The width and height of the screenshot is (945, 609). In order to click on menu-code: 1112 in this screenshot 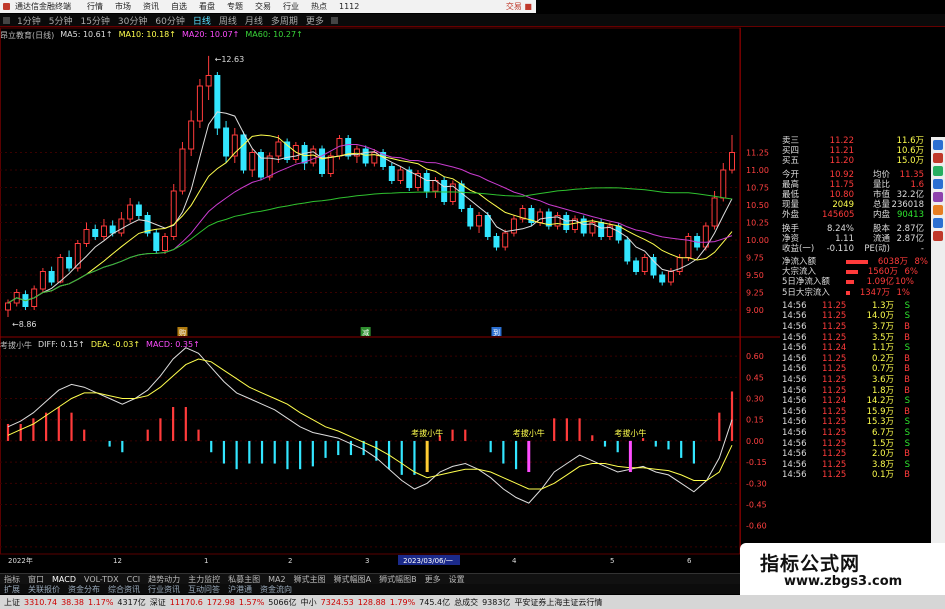, I will do `click(349, 6)`.